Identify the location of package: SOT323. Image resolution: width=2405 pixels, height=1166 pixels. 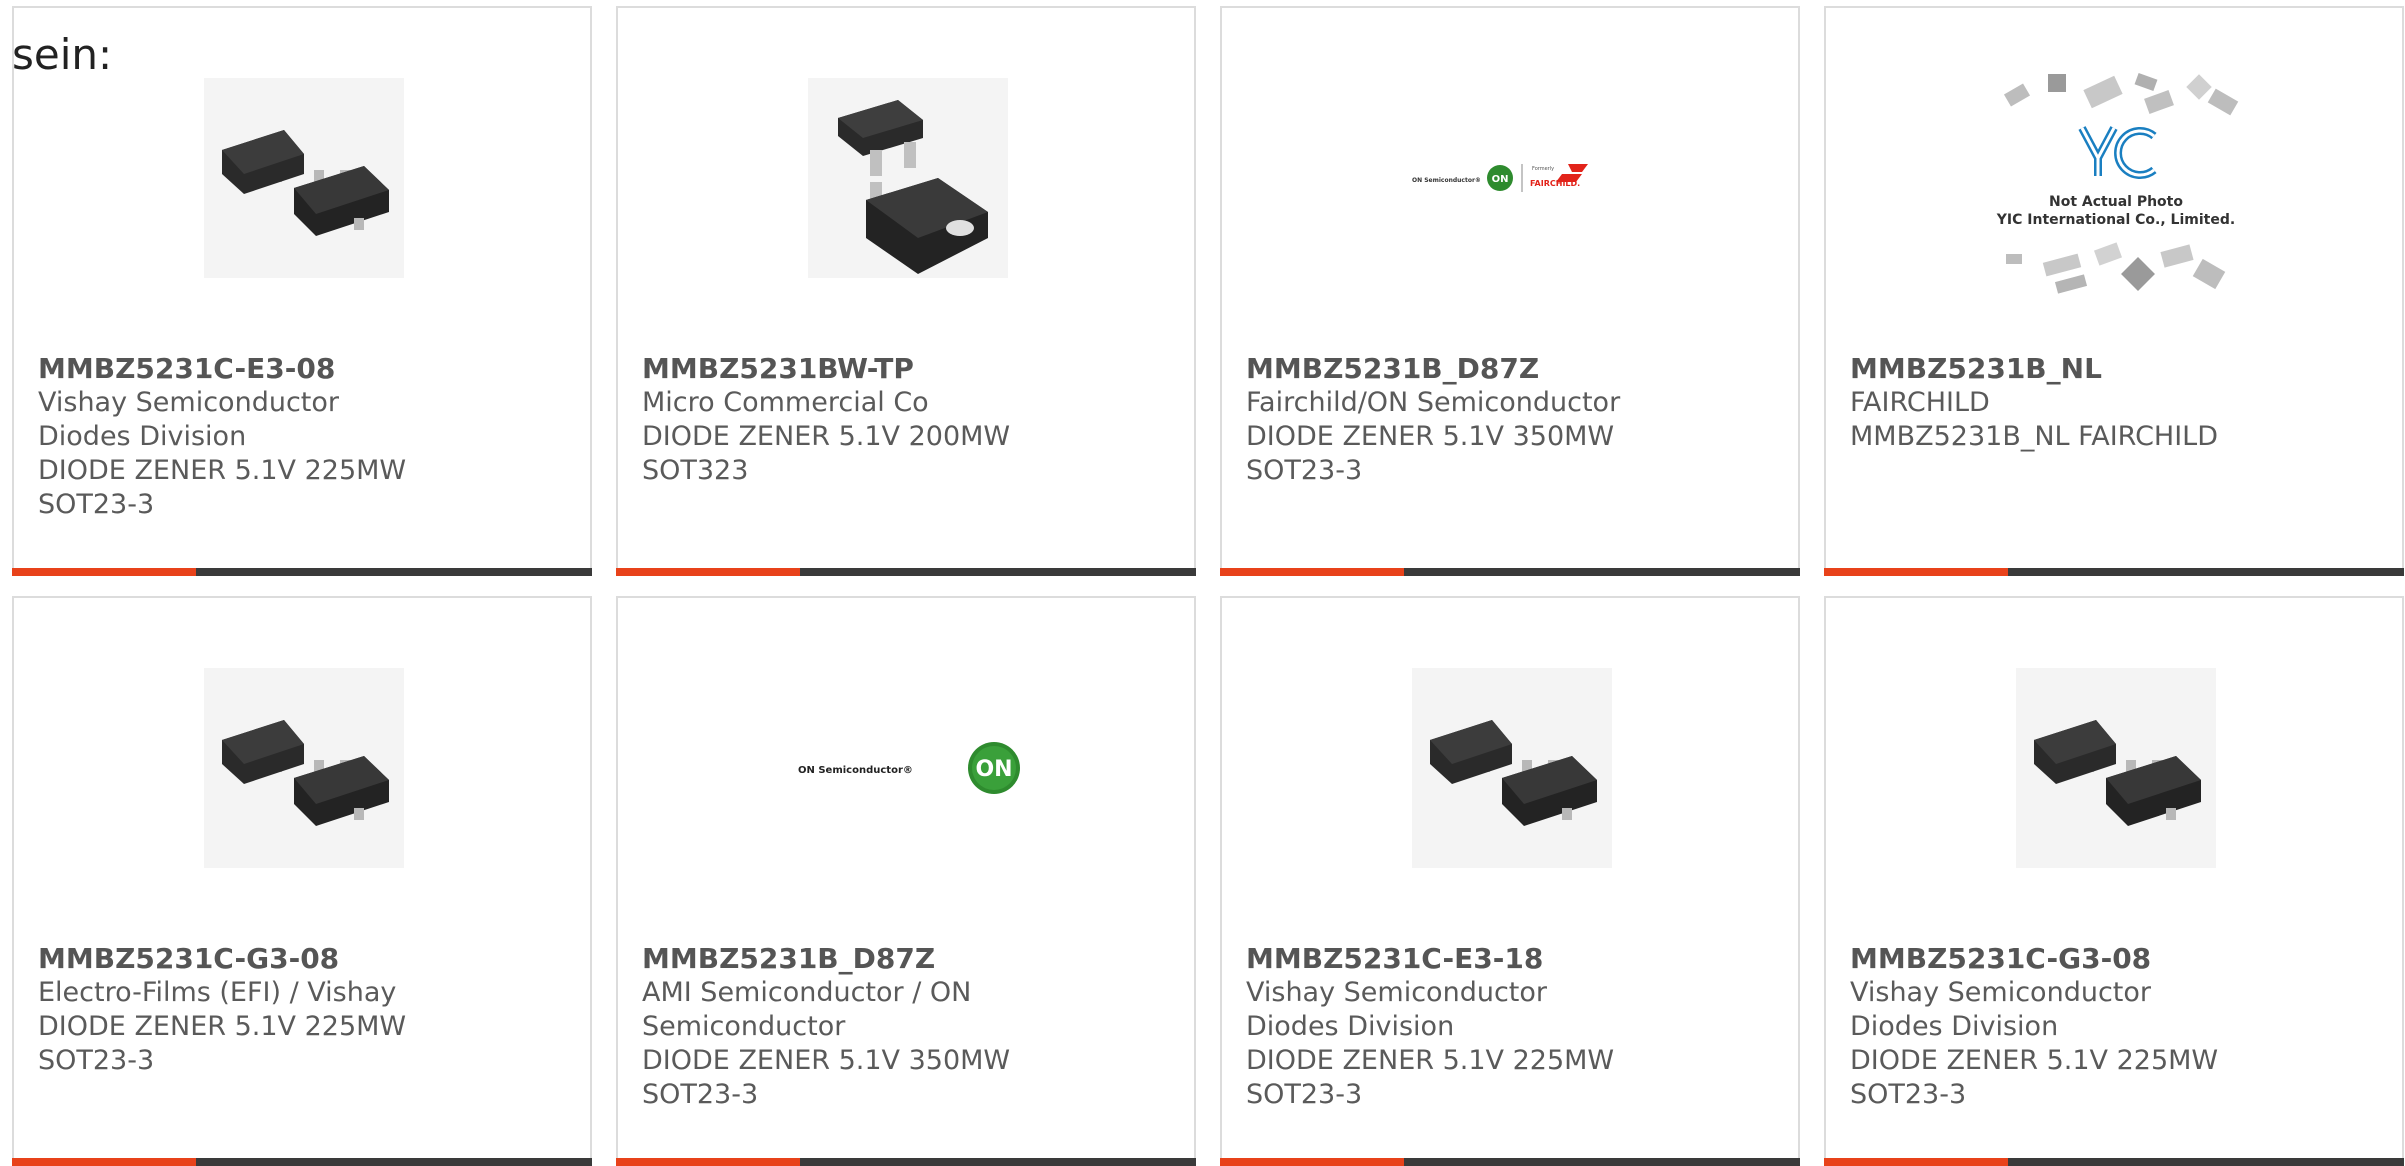
(695, 470).